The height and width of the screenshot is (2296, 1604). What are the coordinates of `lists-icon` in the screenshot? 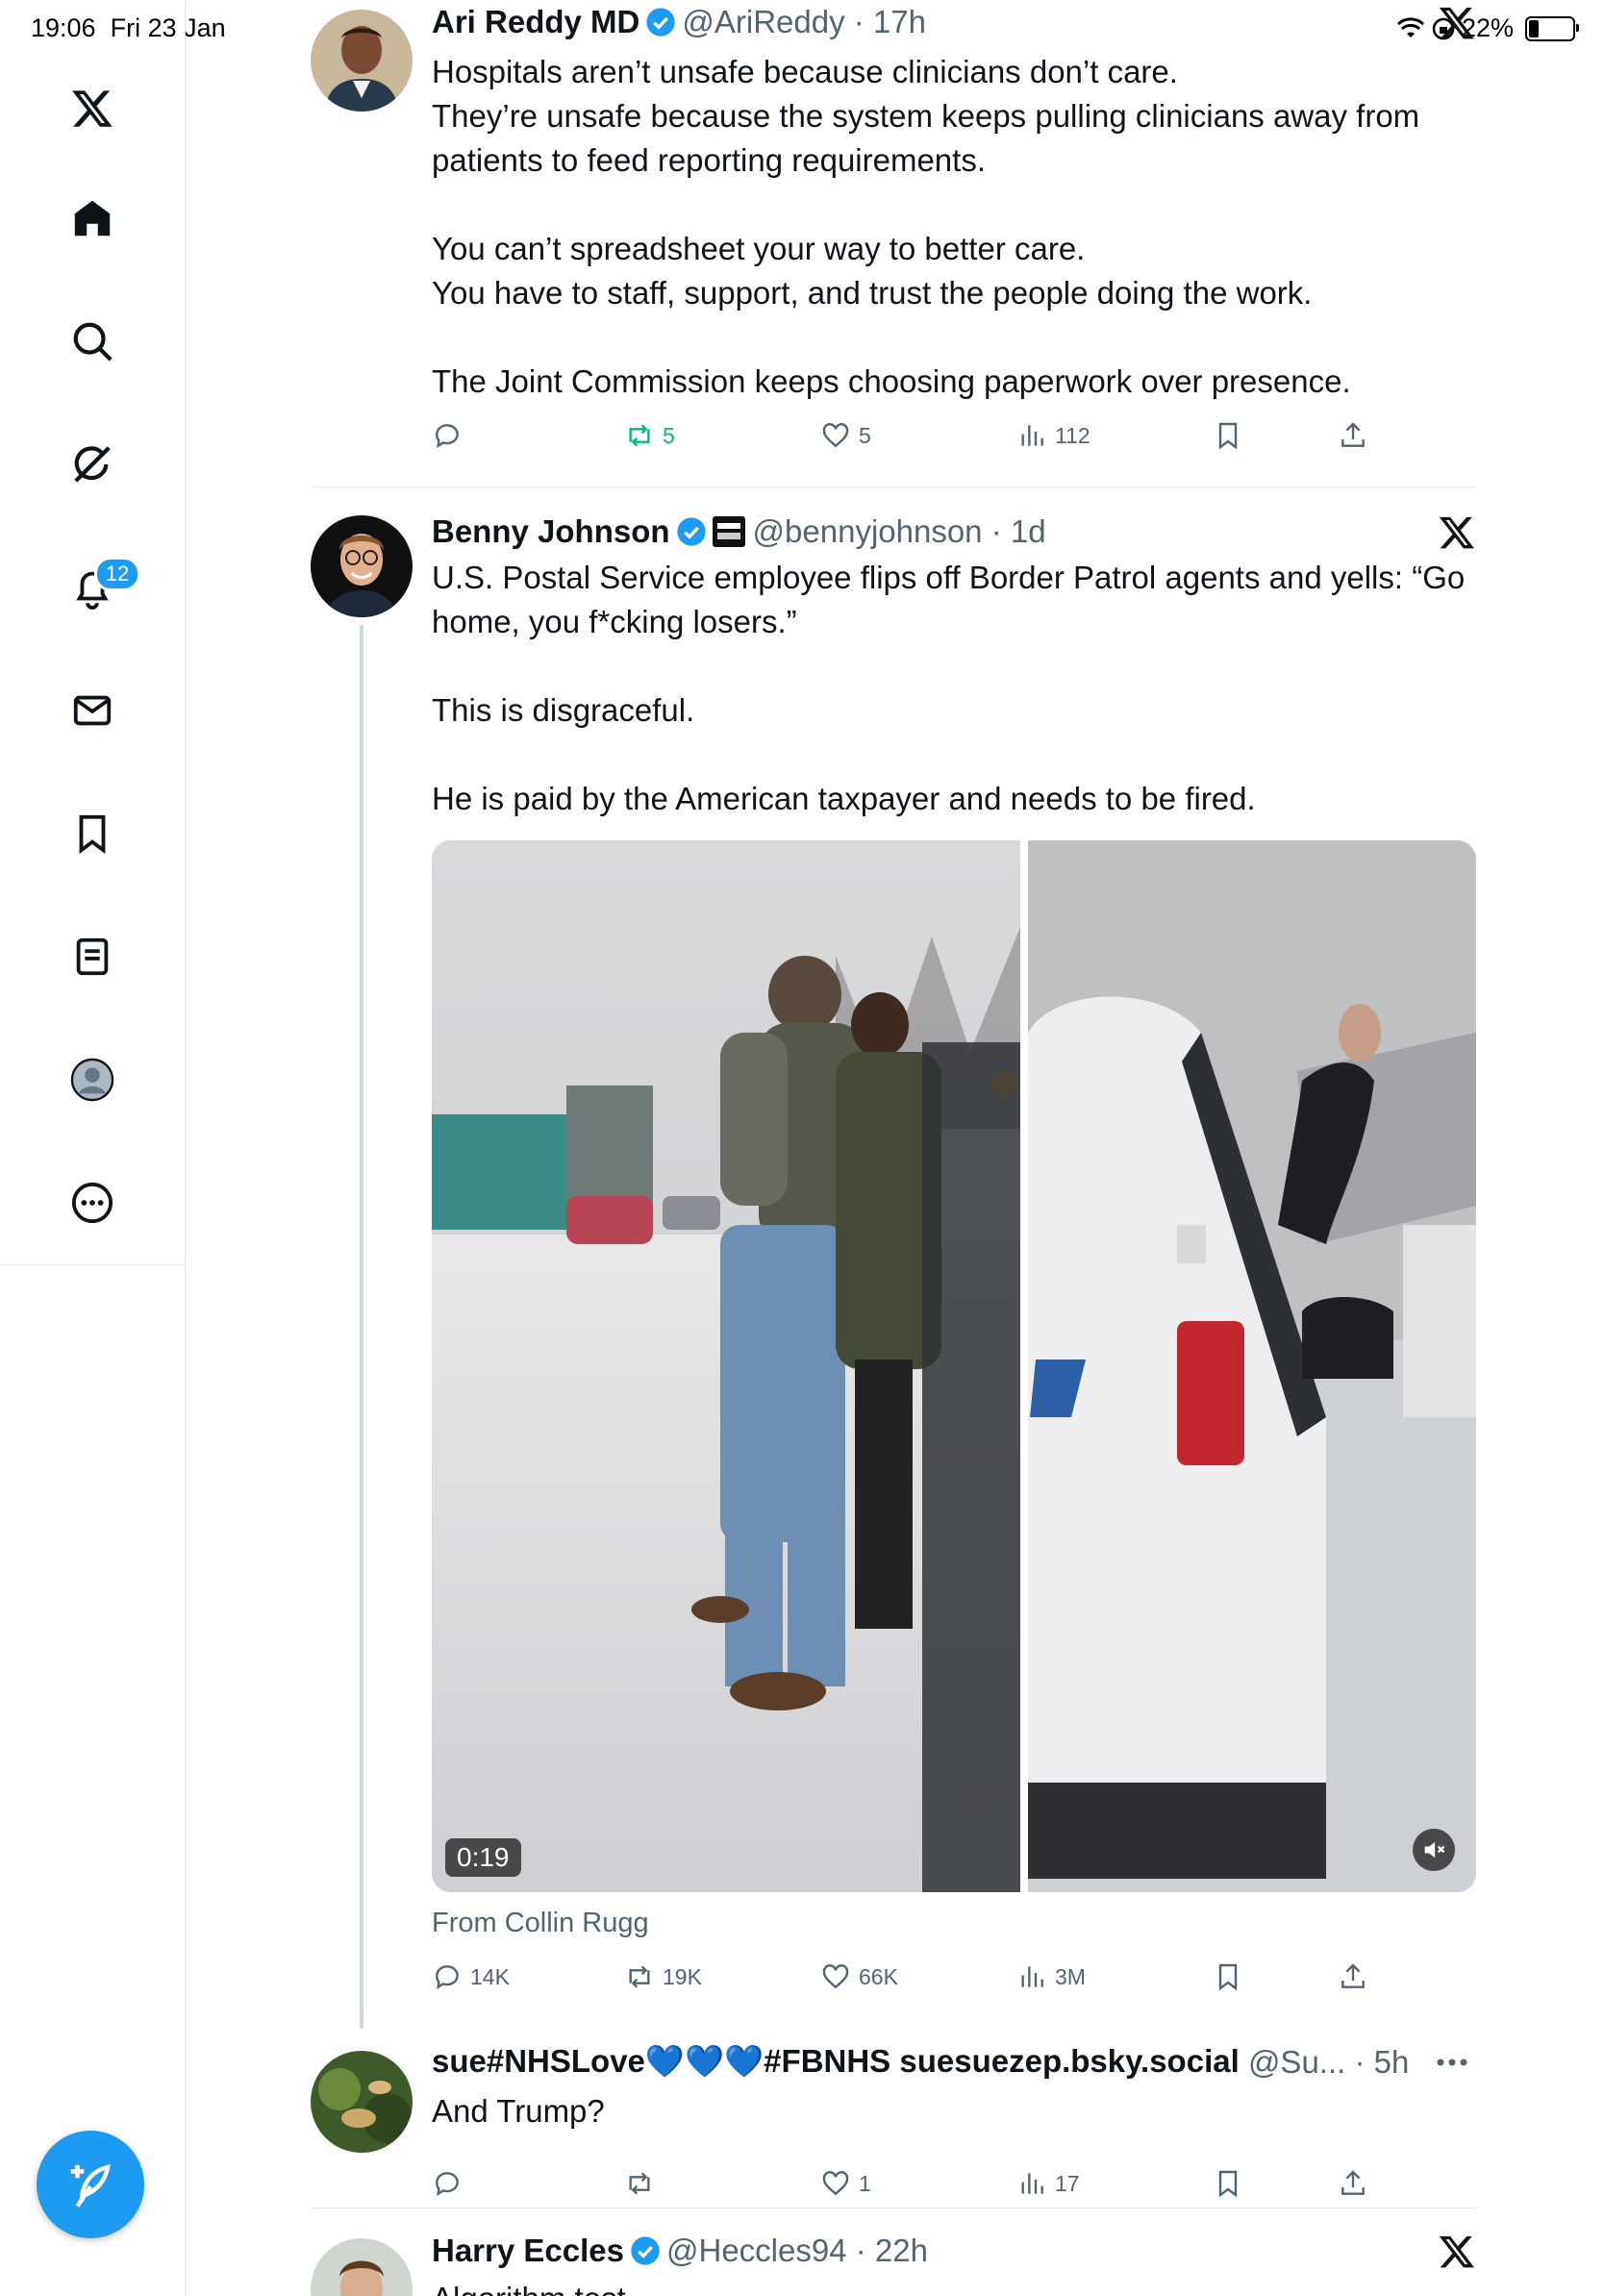 It's located at (92, 956).